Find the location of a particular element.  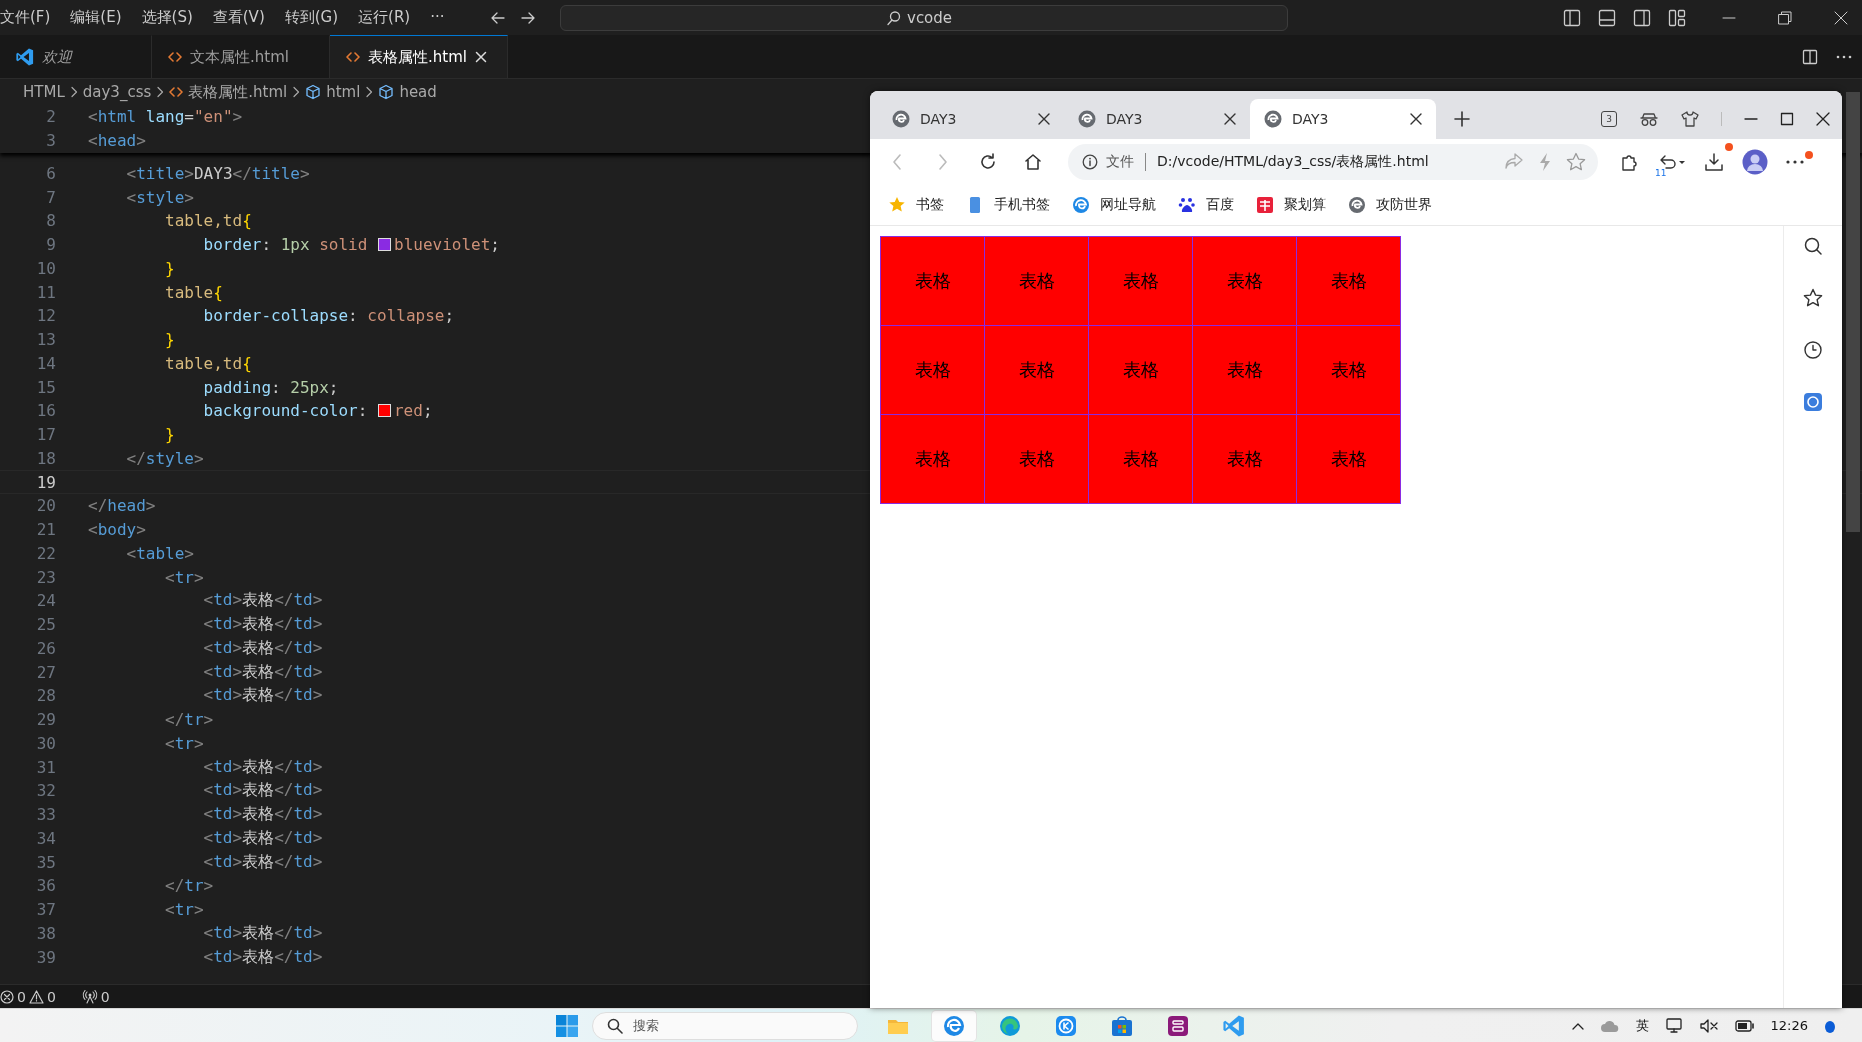

chevron-right-icon is located at coordinates (73, 92).